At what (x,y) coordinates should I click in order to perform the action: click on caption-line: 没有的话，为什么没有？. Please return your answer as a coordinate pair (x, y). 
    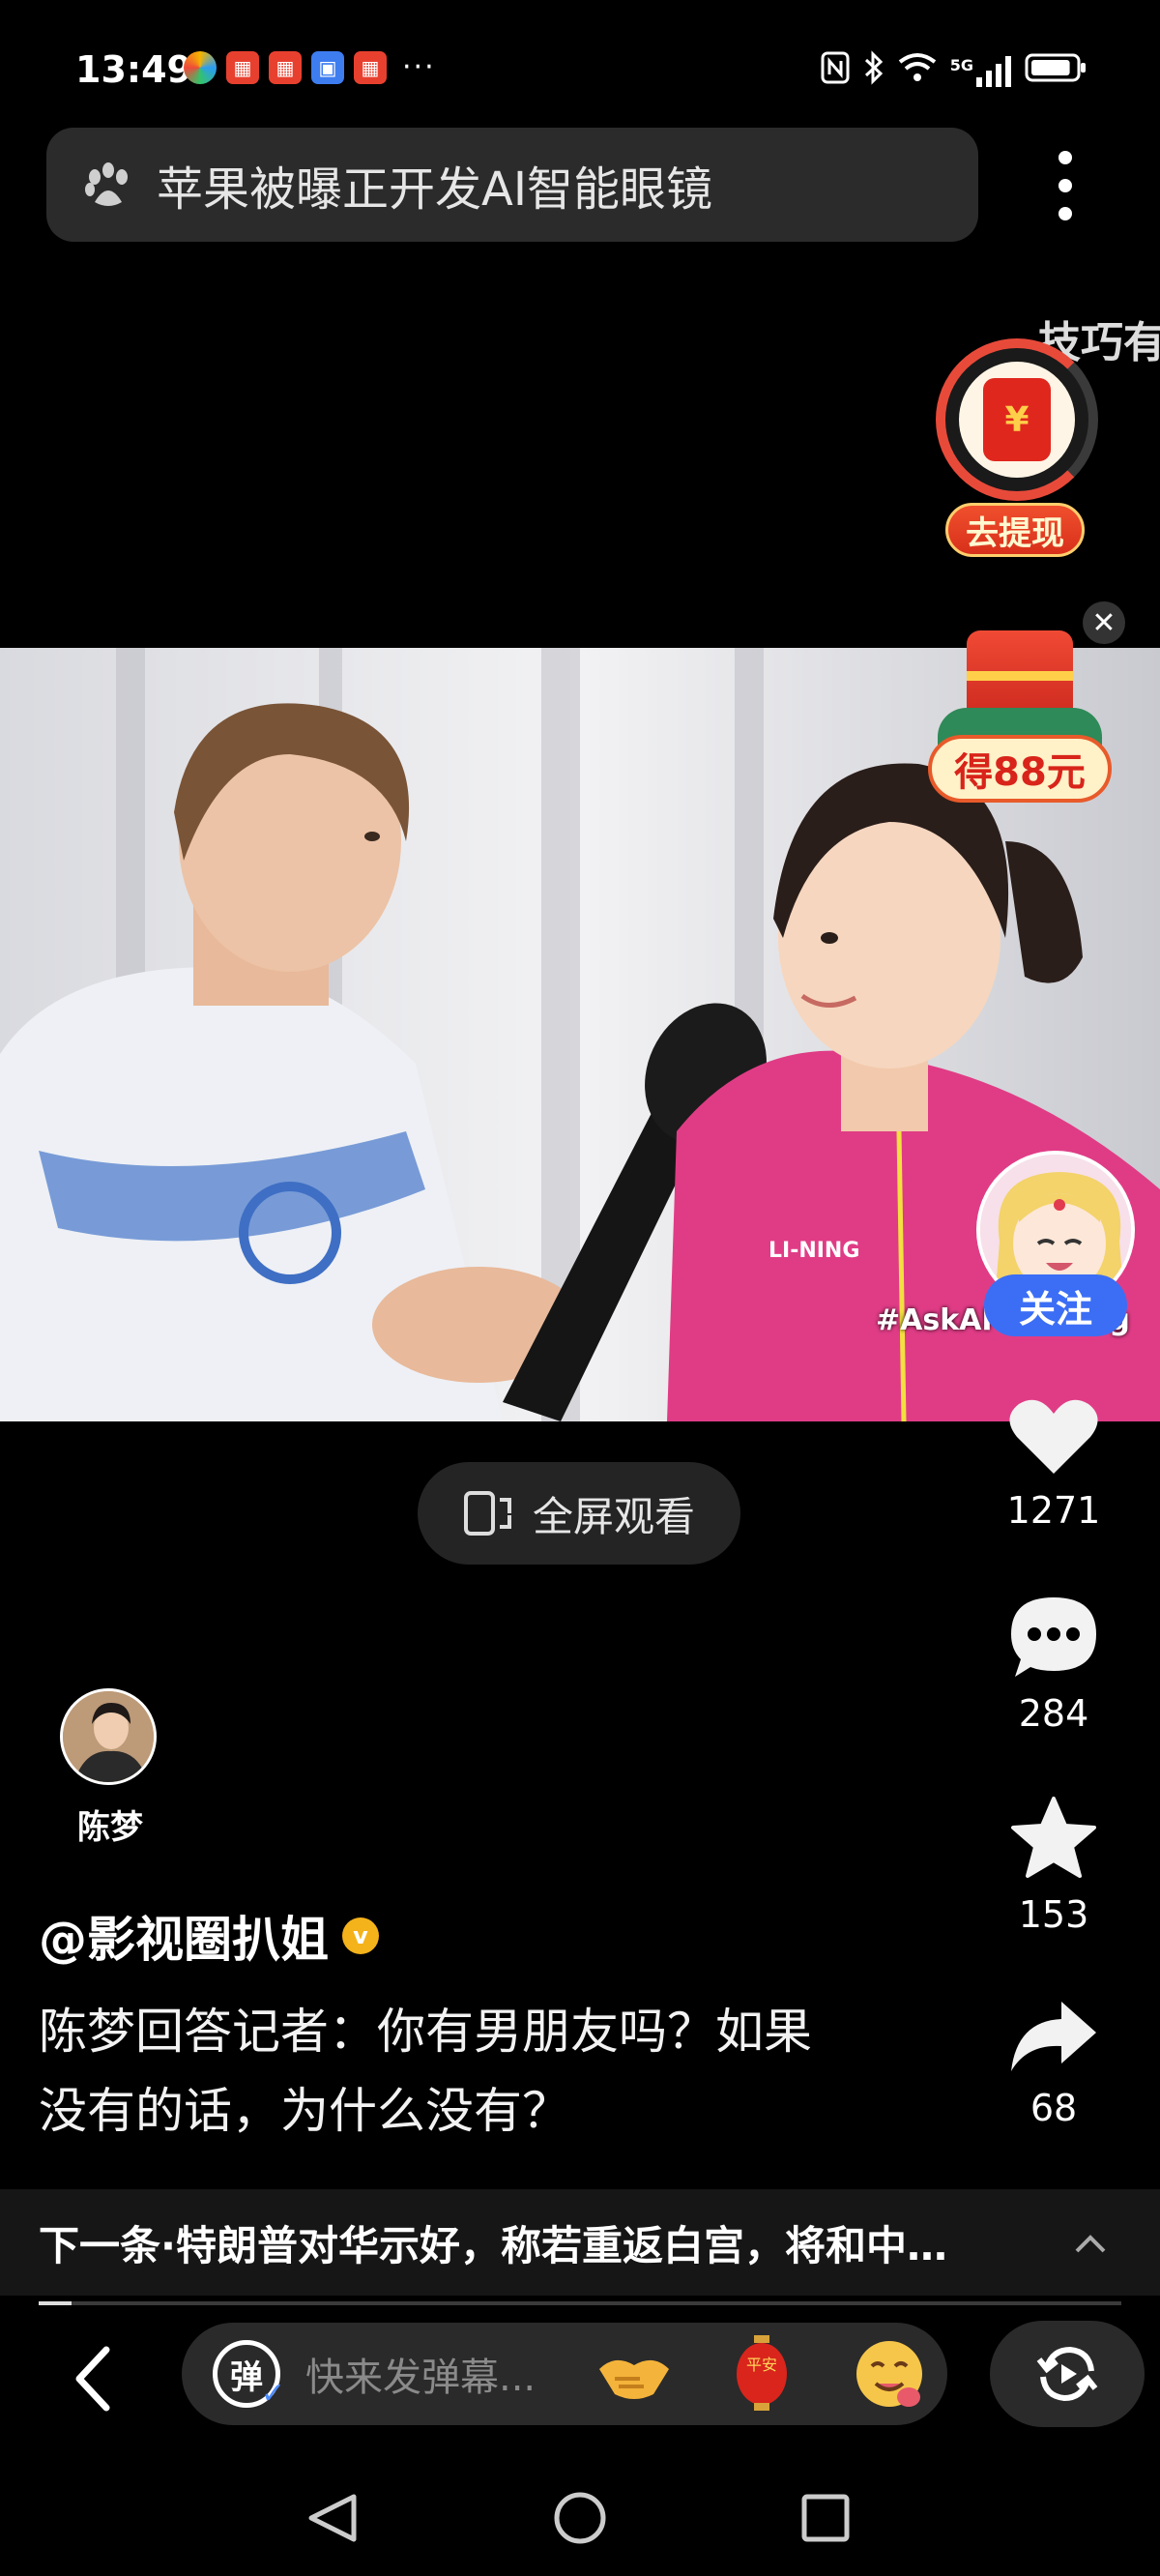
    Looking at the image, I should click on (304, 2111).